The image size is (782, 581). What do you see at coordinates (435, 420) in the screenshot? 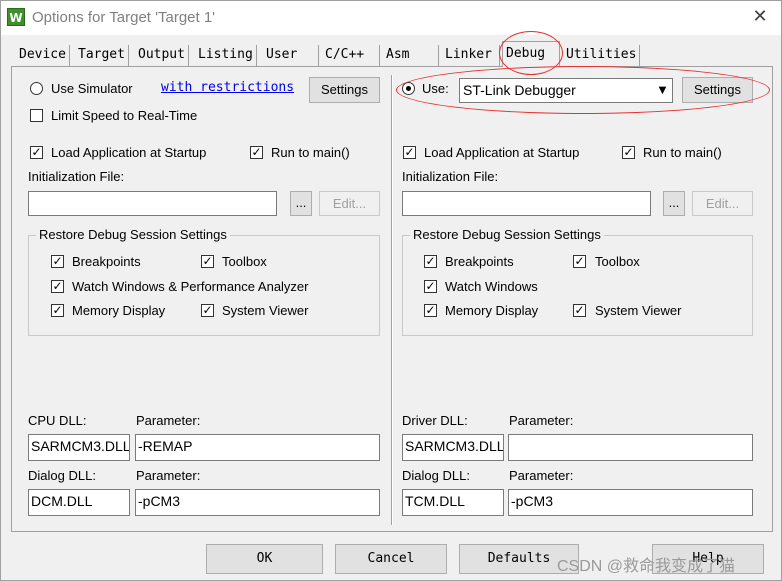
I see `driver-dll-label: Driver DLL:` at bounding box center [435, 420].